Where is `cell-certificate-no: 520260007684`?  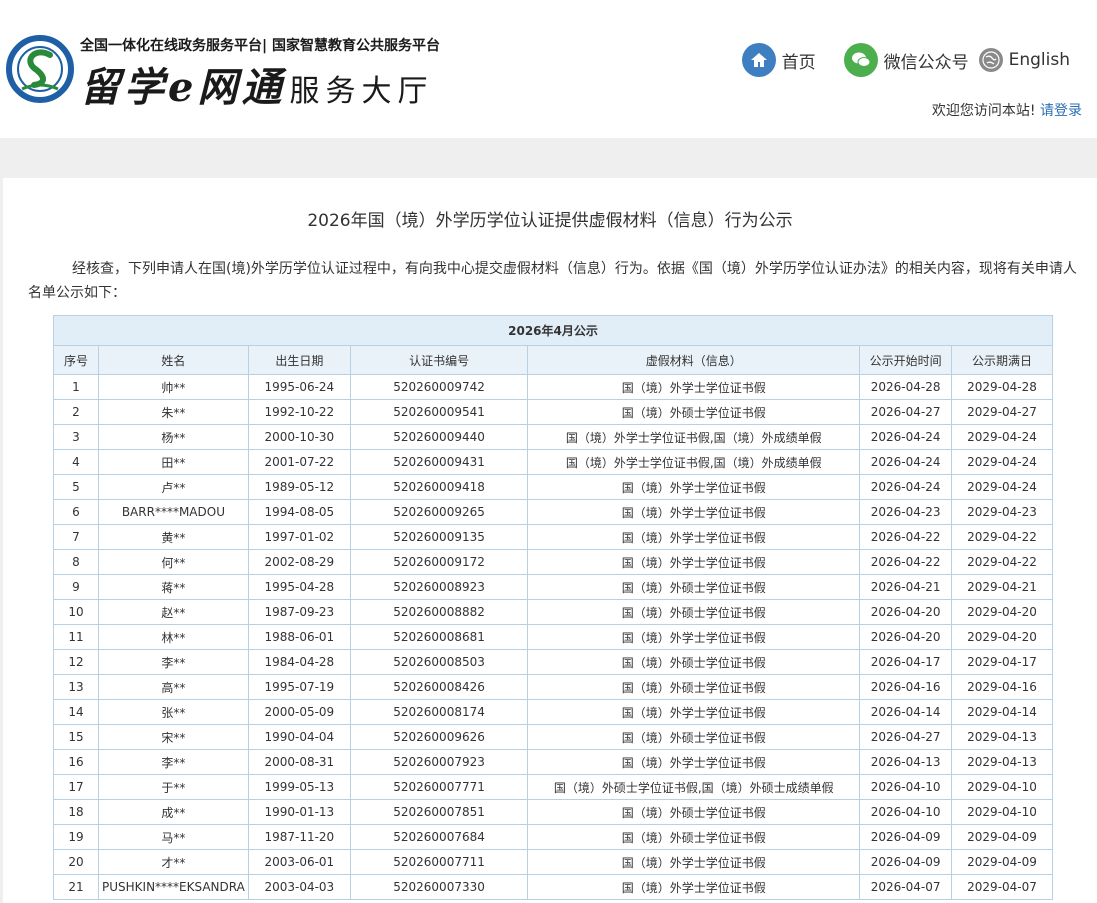 cell-certificate-no: 520260007684 is located at coordinates (439, 837).